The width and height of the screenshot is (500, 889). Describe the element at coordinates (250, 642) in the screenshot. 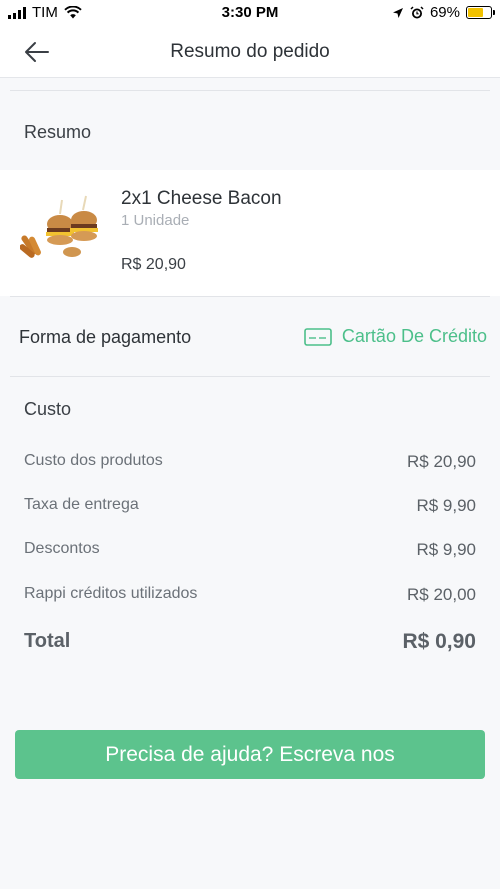

I see `total-row: Total R$ 0,90` at that location.